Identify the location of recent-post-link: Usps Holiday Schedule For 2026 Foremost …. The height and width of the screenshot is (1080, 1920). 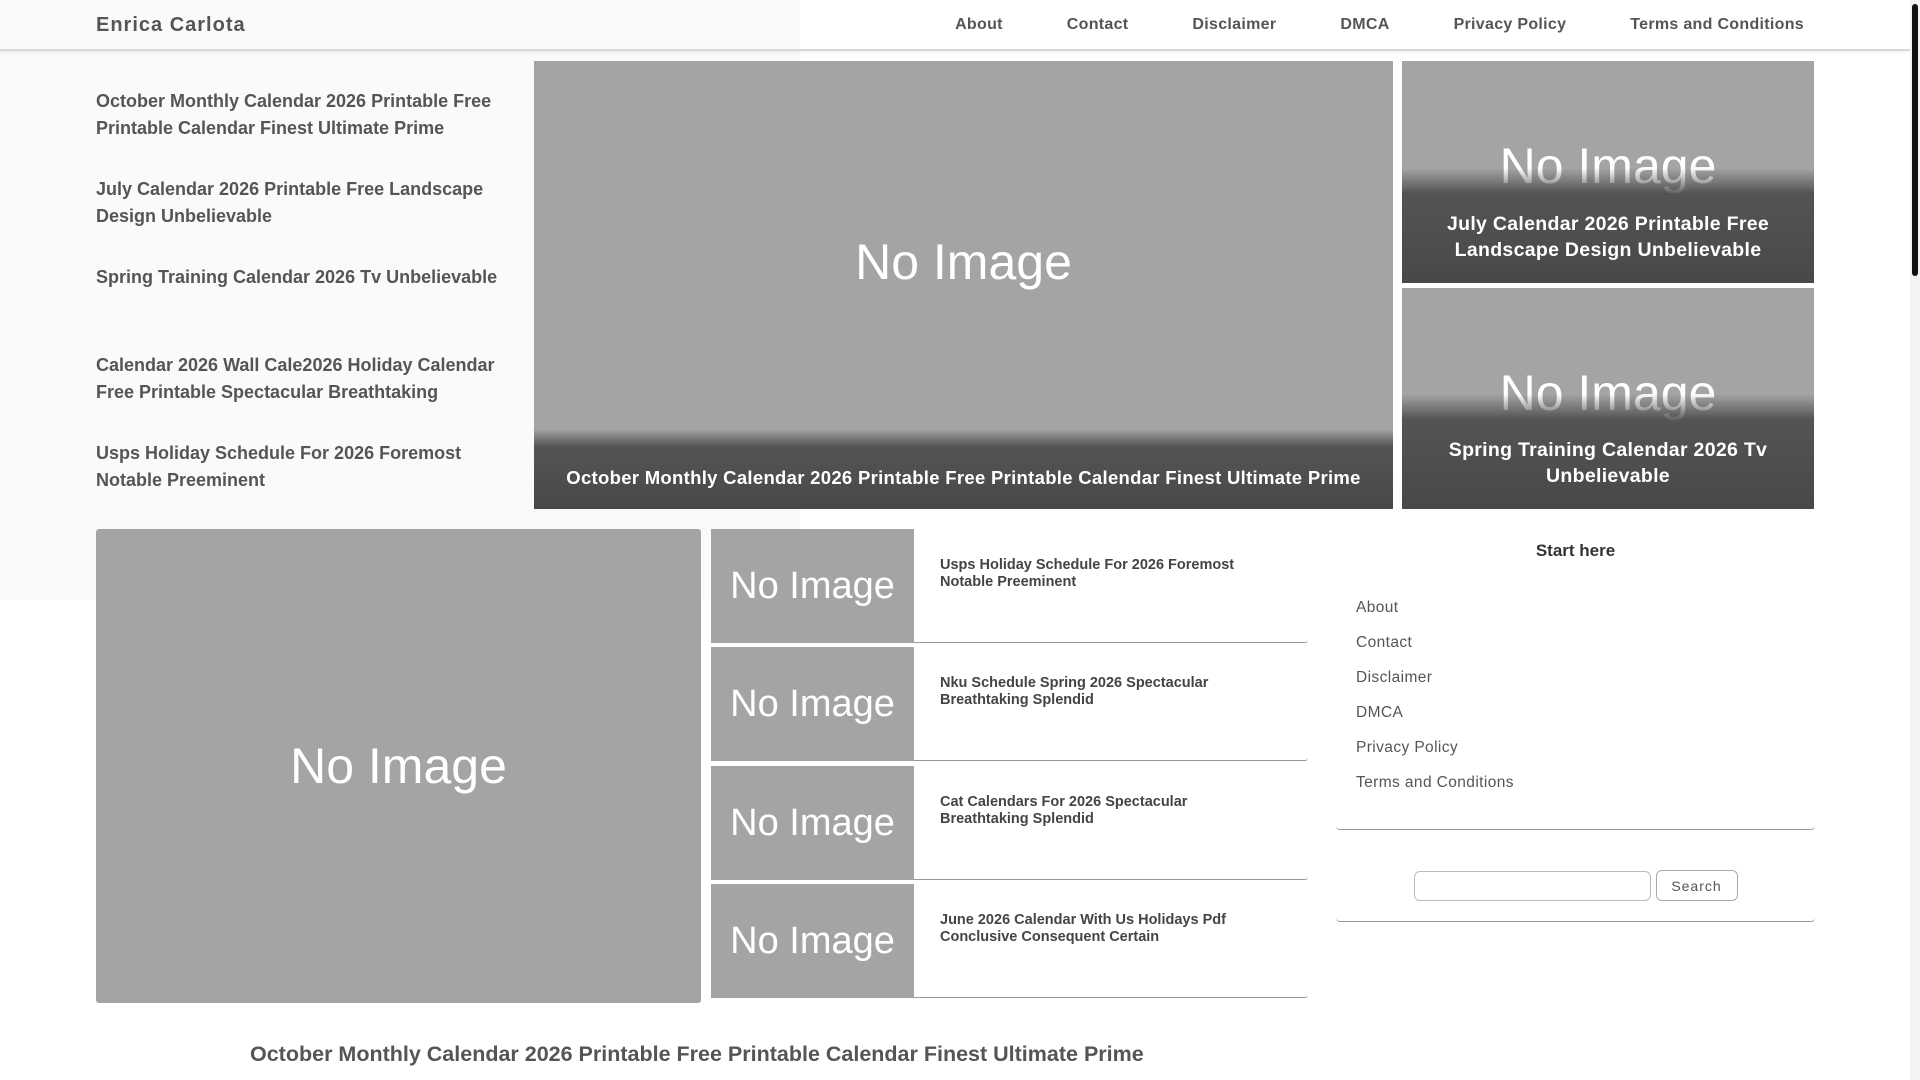
(306, 484).